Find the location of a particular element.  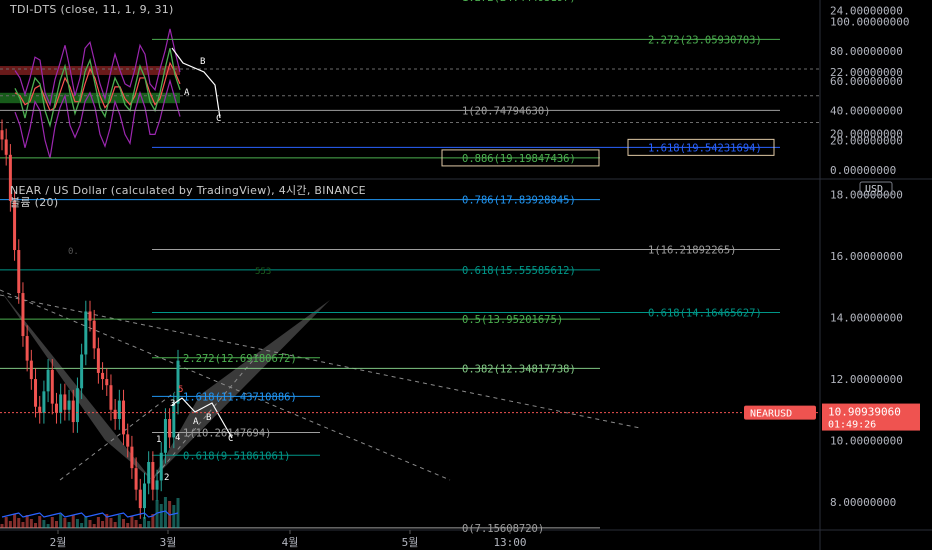

fib-level-label: 1.618(11.43710886) is located at coordinates (240, 397).